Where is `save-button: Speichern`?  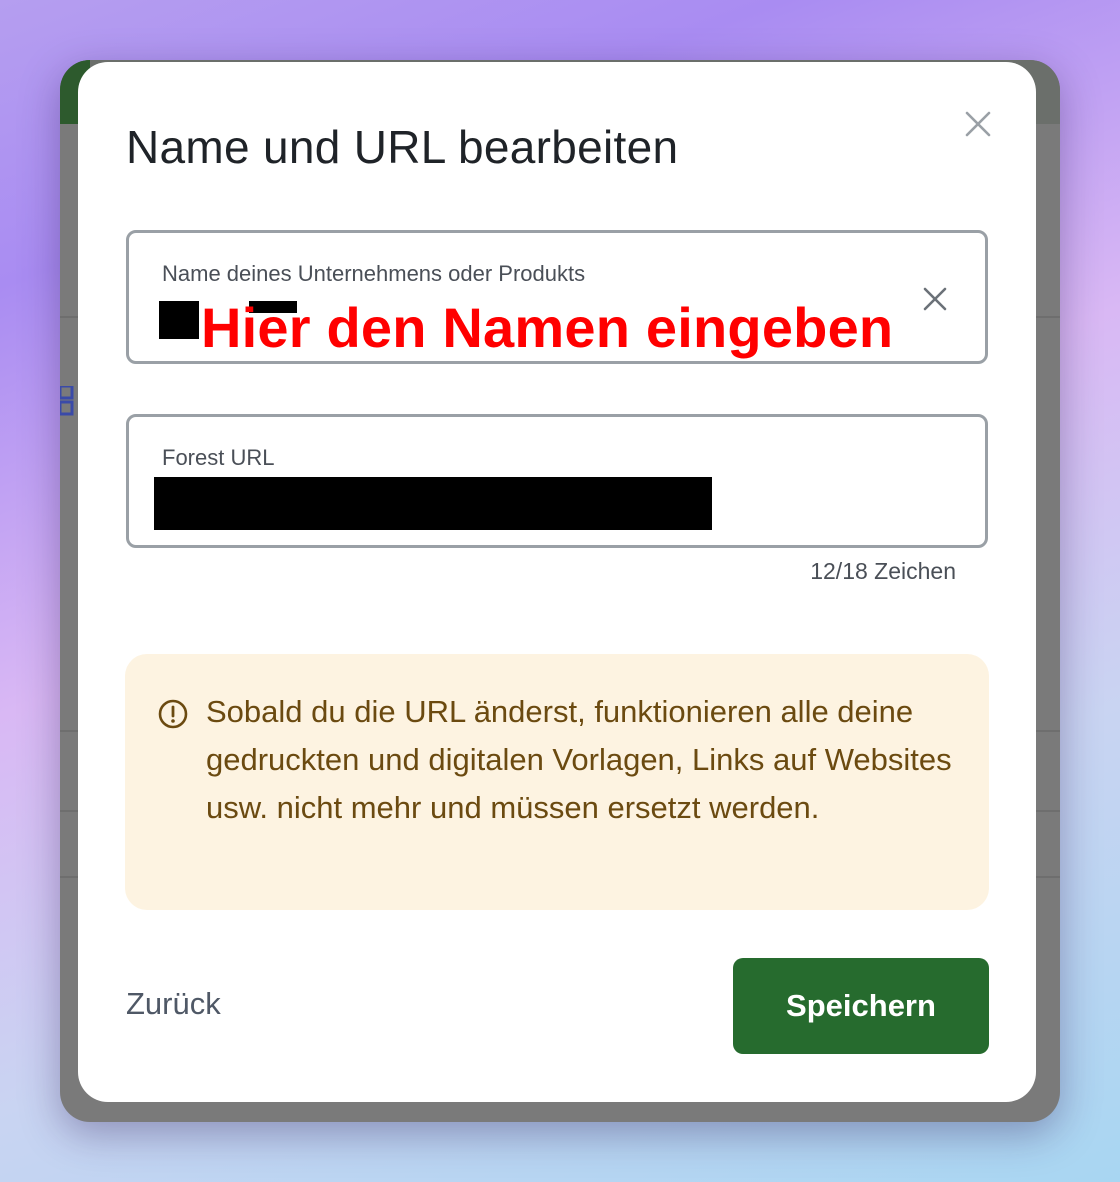
save-button: Speichern is located at coordinates (861, 1006).